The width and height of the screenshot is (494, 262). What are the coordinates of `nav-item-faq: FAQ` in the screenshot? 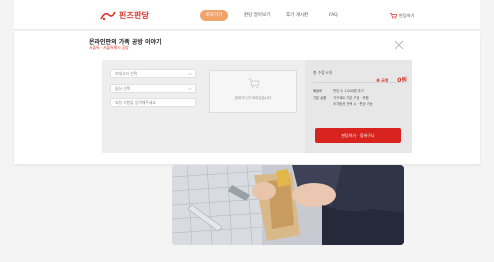 It's located at (333, 15).